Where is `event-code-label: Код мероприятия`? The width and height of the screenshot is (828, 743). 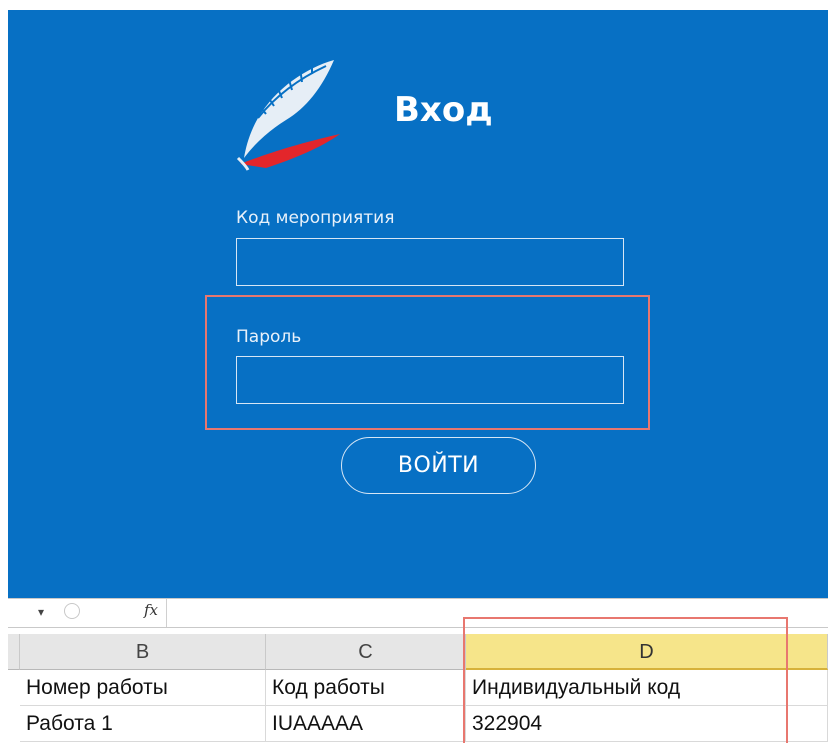
event-code-label: Код мероприятия is located at coordinates (315, 218).